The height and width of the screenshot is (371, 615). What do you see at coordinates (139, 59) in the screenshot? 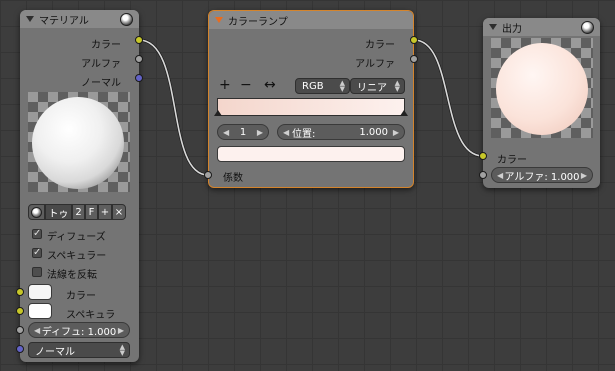
I see `output-socket-alpha` at bounding box center [139, 59].